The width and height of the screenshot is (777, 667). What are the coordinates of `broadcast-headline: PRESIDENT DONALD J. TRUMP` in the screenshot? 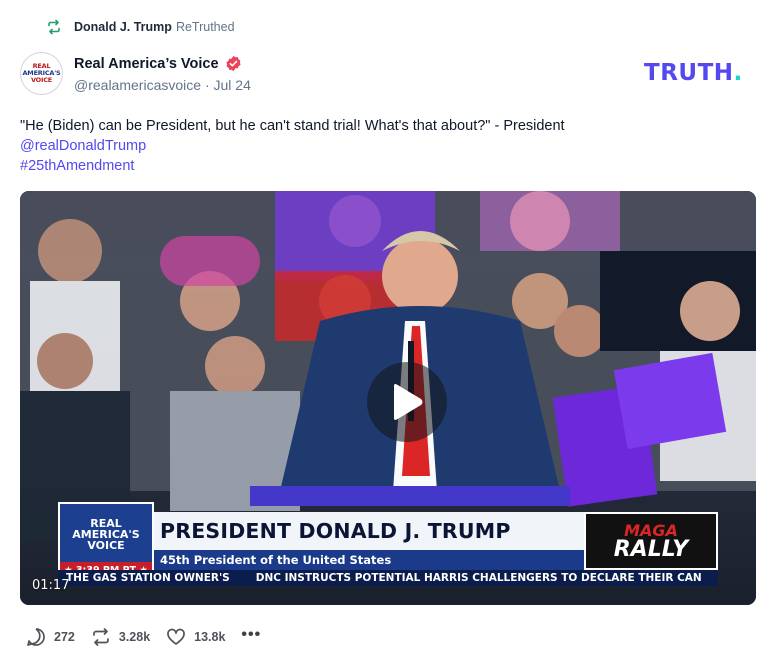 It's located at (369, 531).